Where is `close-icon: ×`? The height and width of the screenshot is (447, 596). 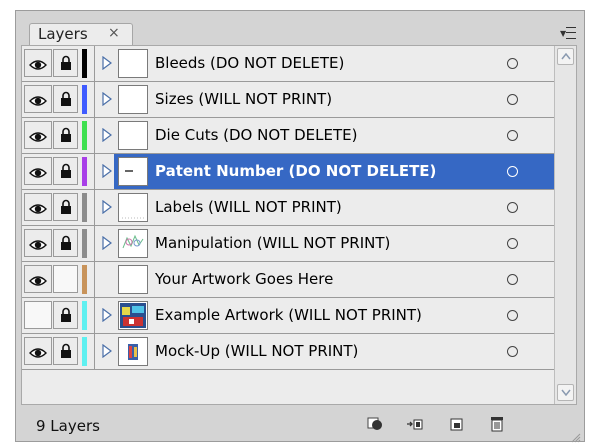
close-icon: × is located at coordinates (114, 33).